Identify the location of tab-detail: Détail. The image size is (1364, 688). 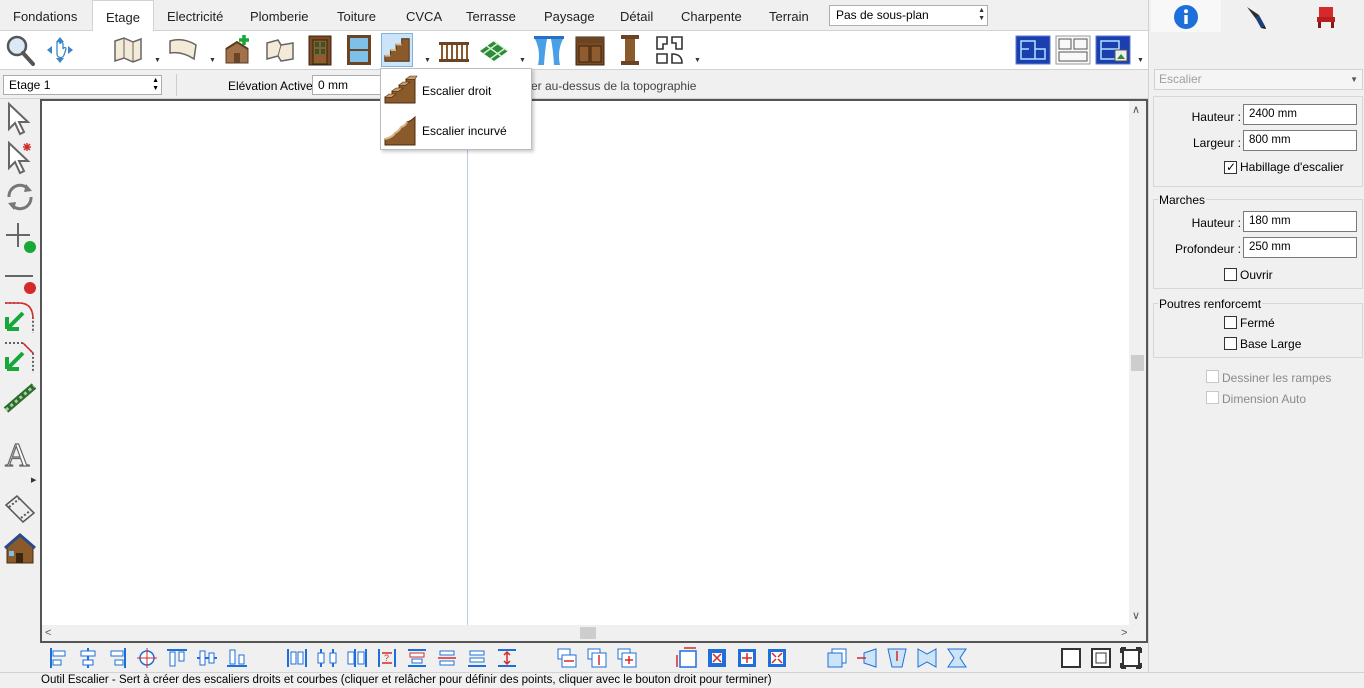
(636, 15).